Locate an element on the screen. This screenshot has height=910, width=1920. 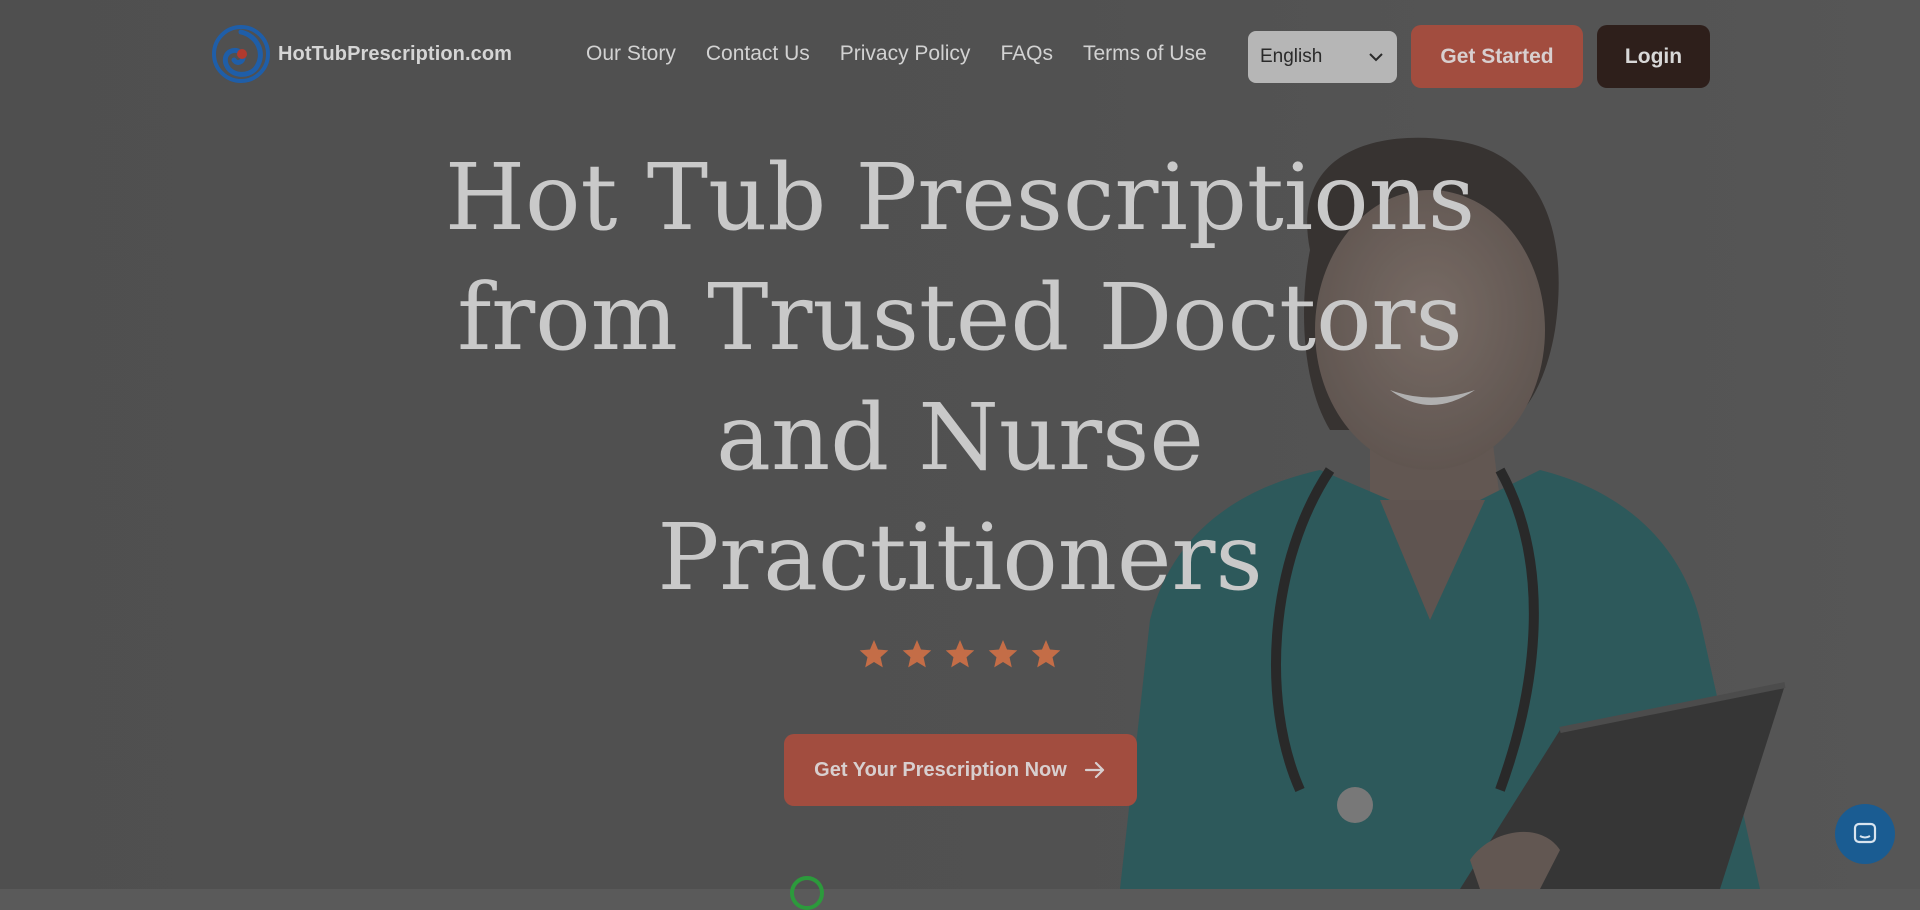
trust-badge-icon is located at coordinates (807, 893).